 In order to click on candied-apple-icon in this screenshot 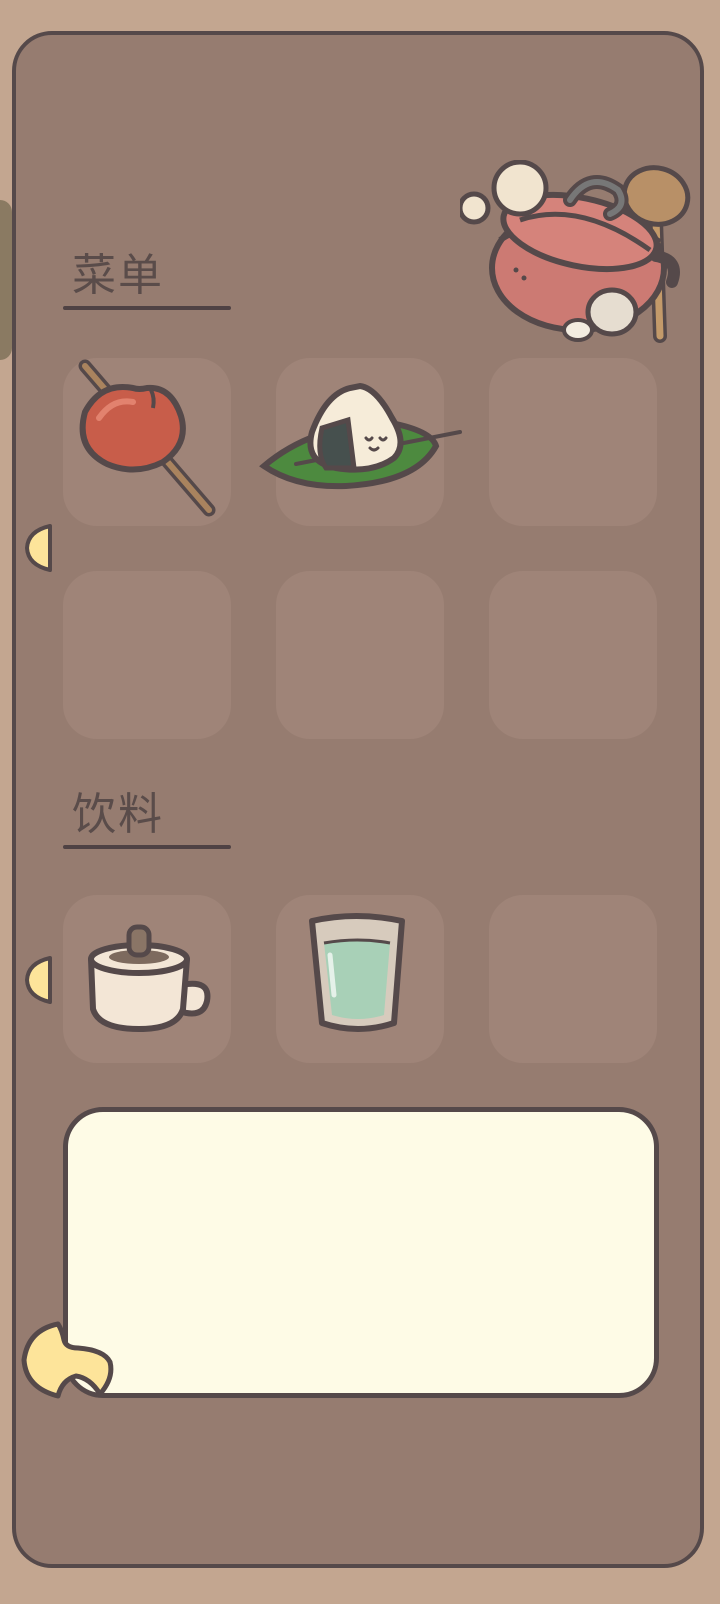, I will do `click(147, 438)`.